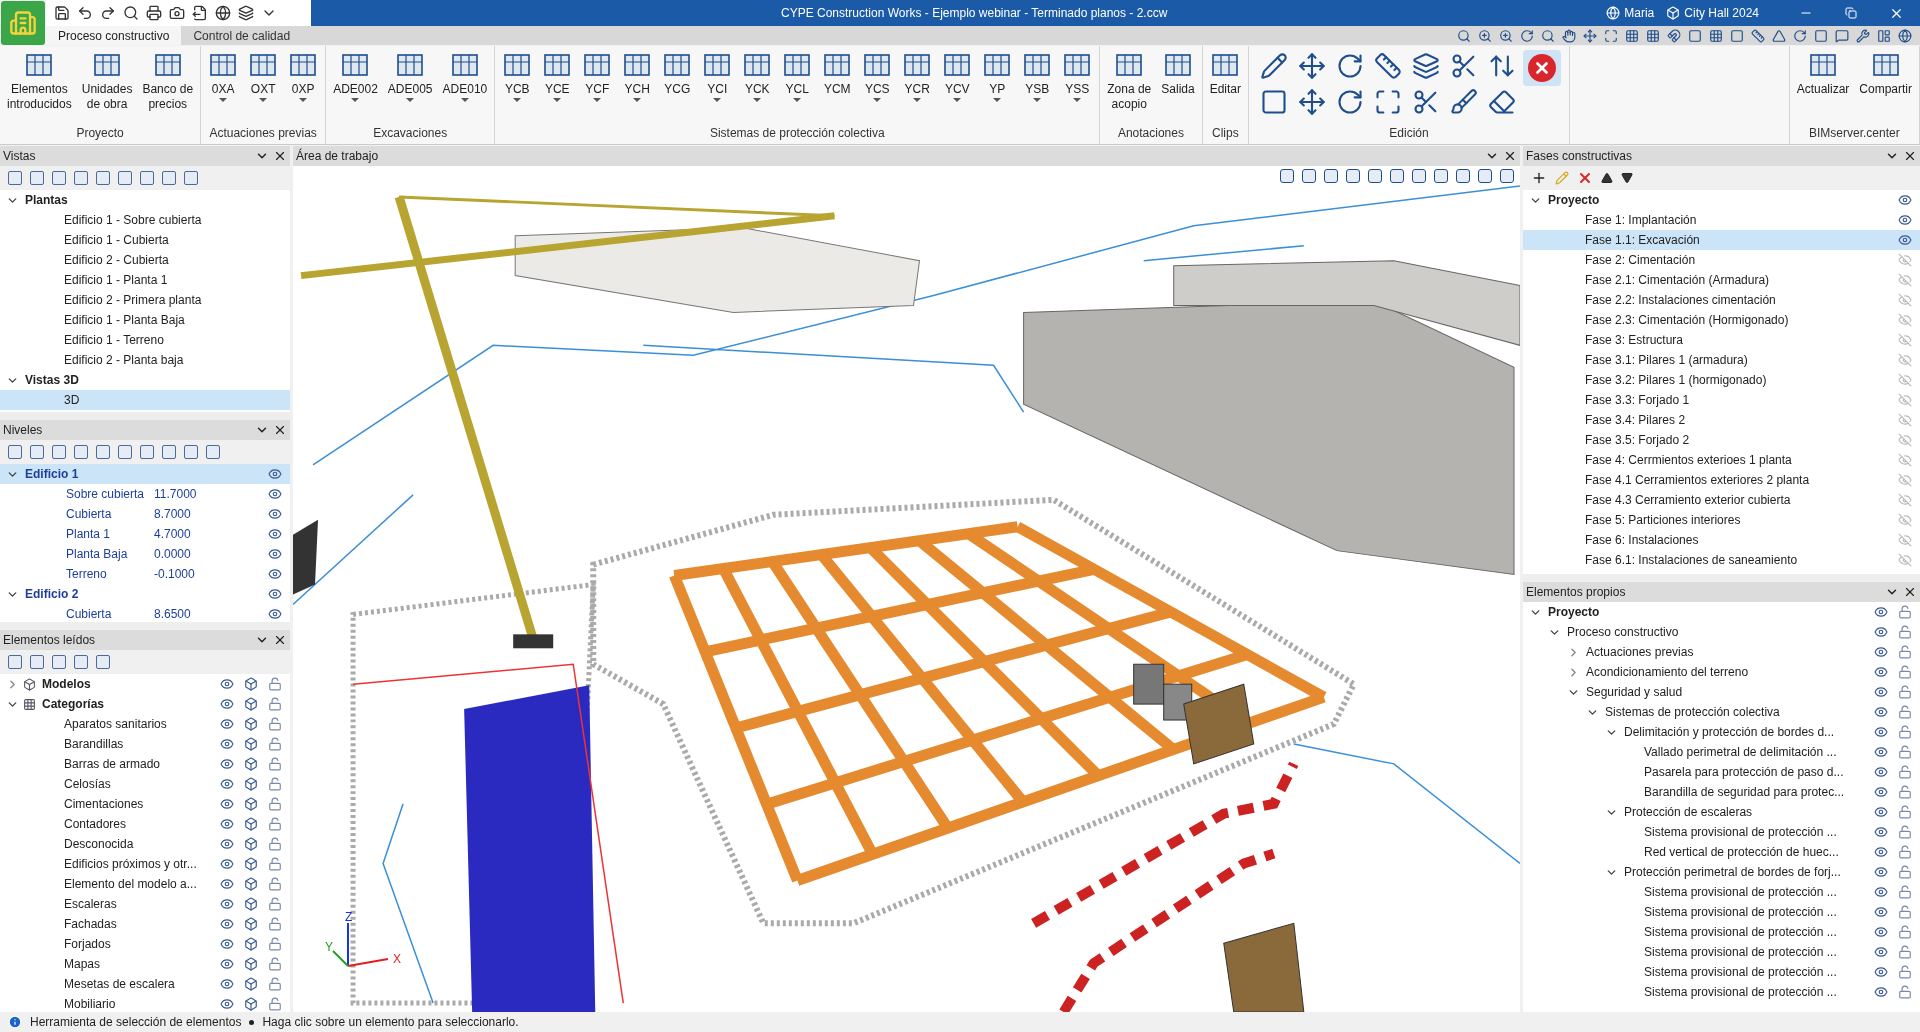 The width and height of the screenshot is (1920, 1032). What do you see at coordinates (637, 76) in the screenshot?
I see `ribbon-button: YCH` at bounding box center [637, 76].